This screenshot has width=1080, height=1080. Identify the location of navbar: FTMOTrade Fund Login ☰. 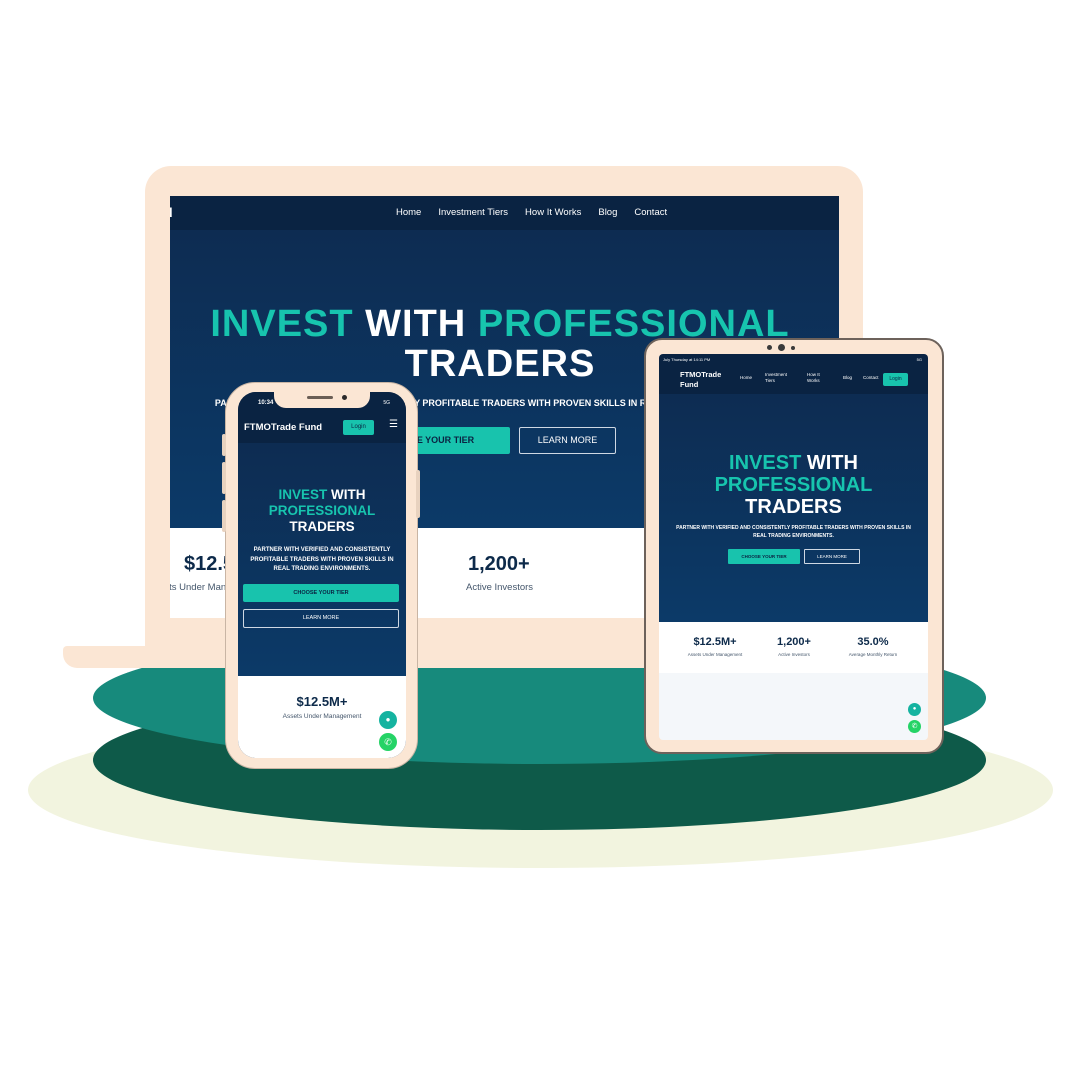
(322, 426).